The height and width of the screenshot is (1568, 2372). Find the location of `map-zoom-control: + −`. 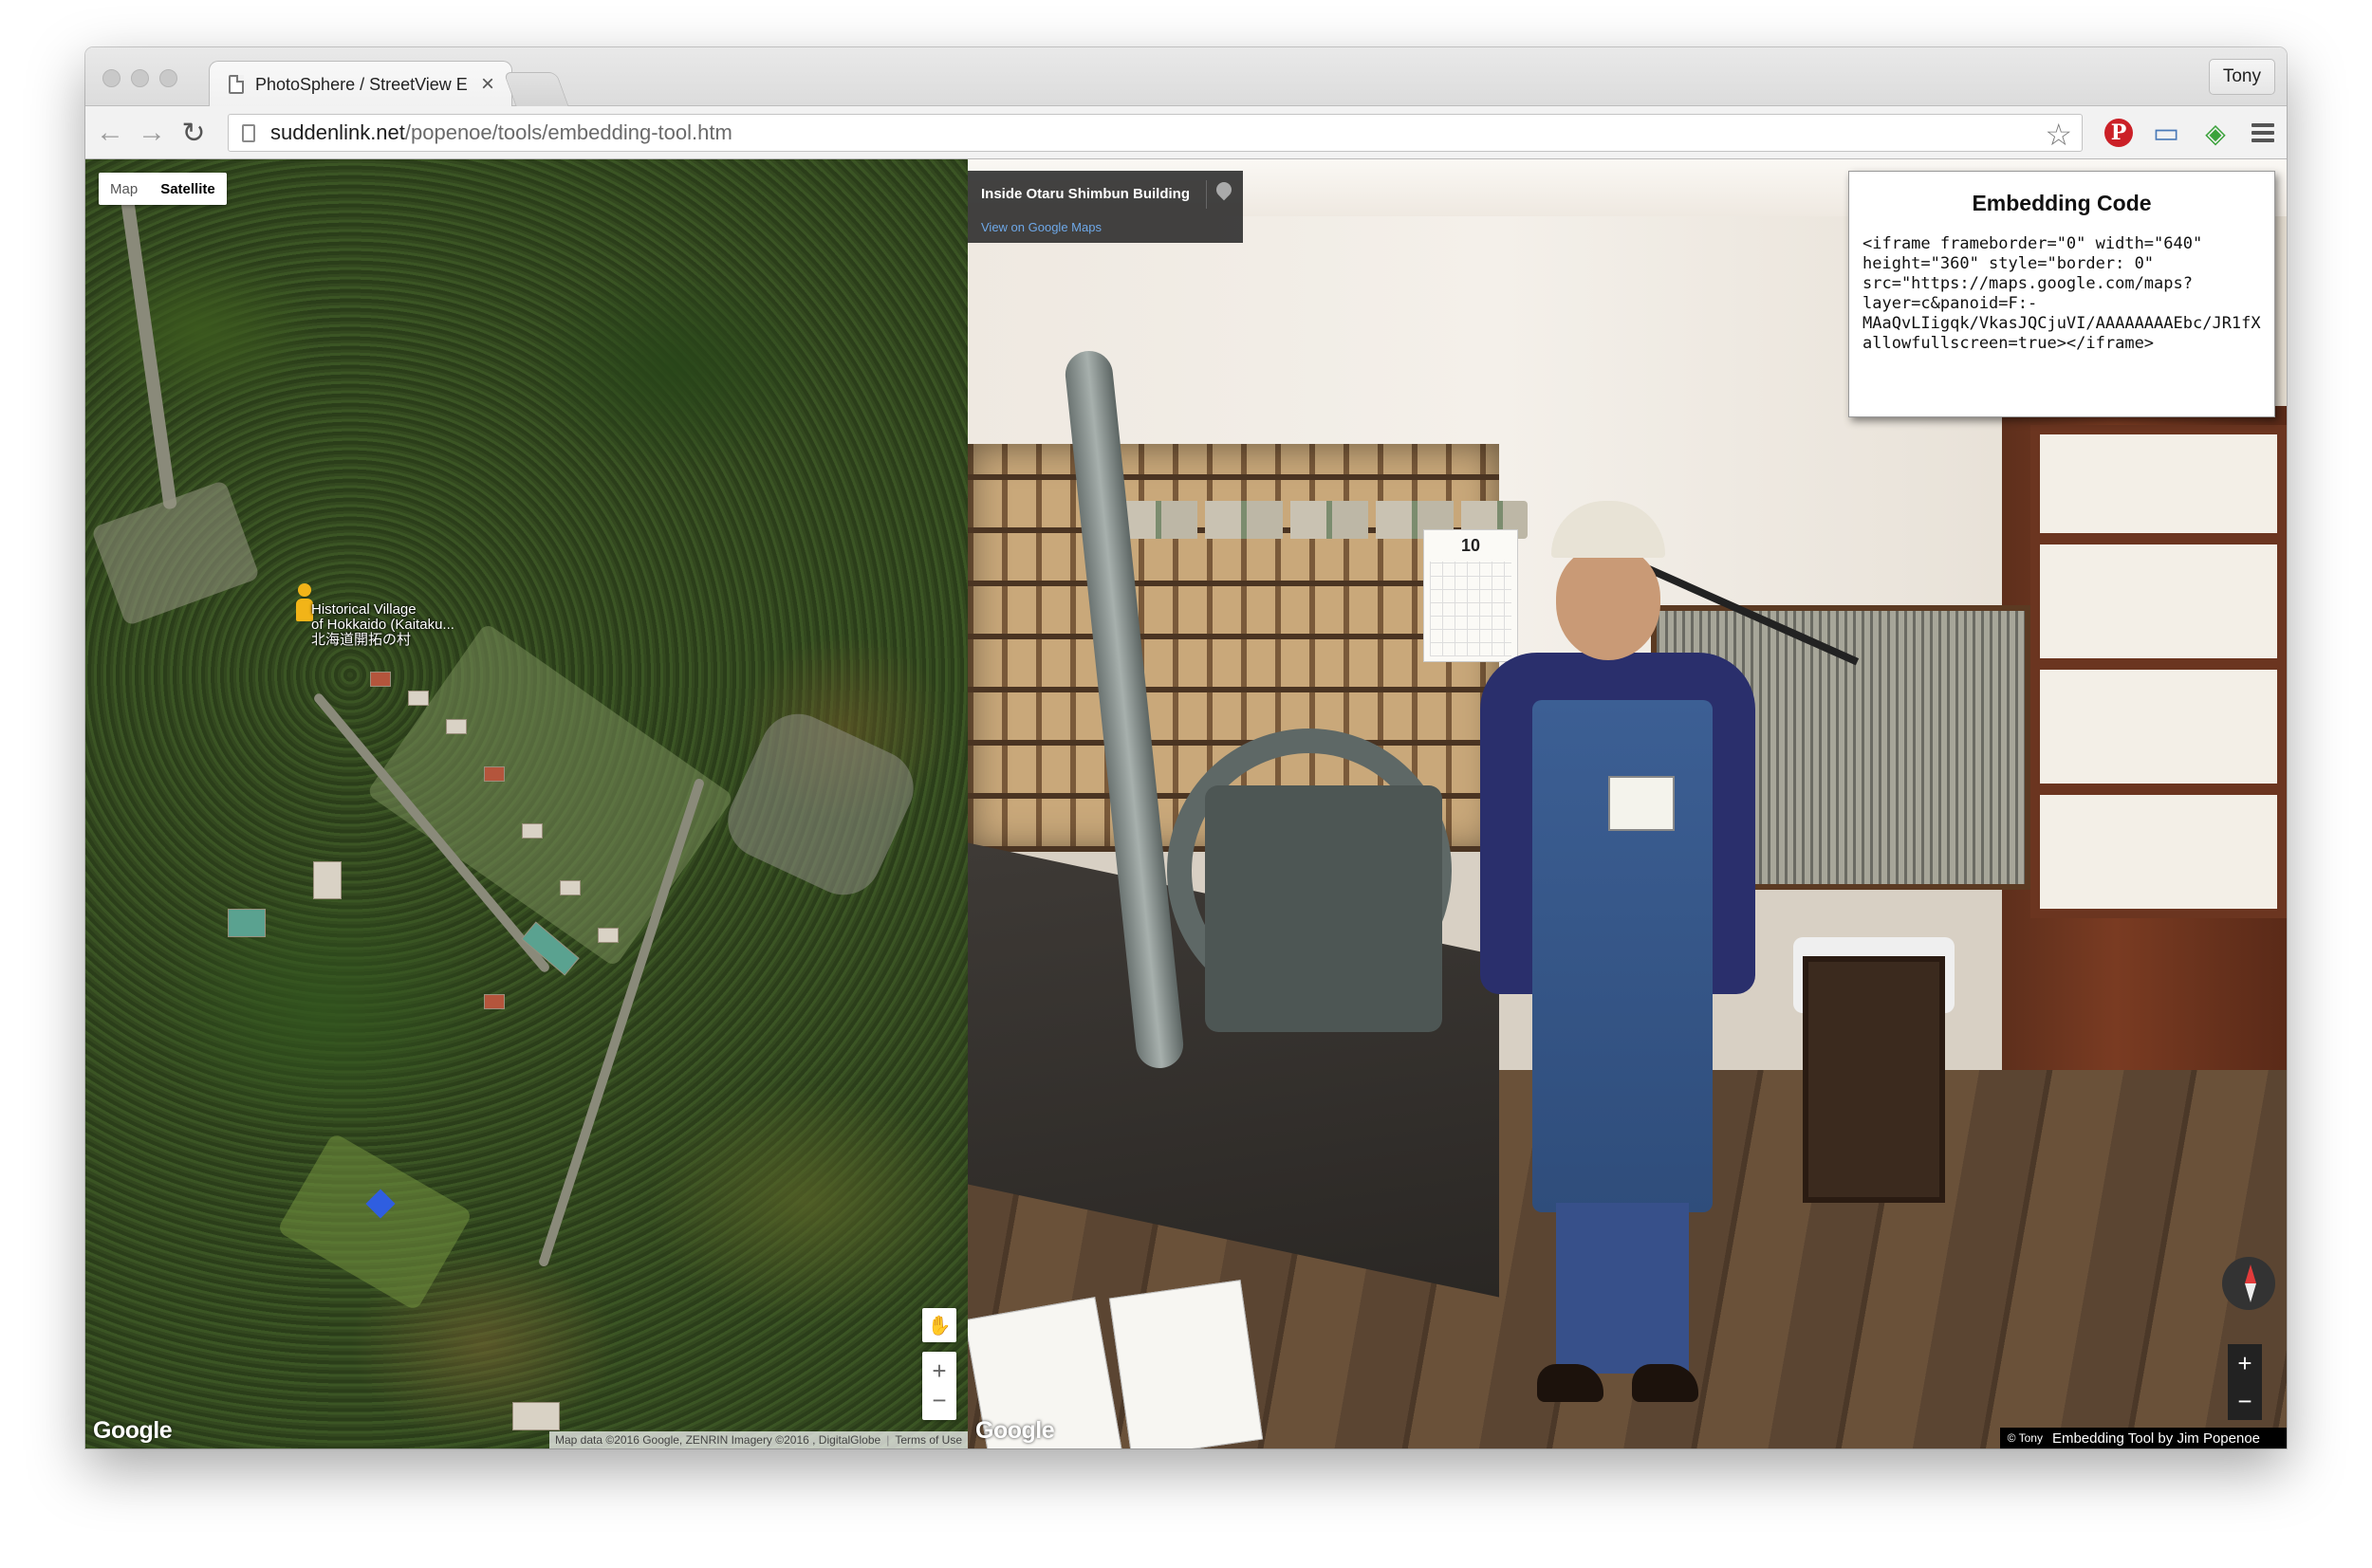

map-zoom-control: + − is located at coordinates (939, 1386).